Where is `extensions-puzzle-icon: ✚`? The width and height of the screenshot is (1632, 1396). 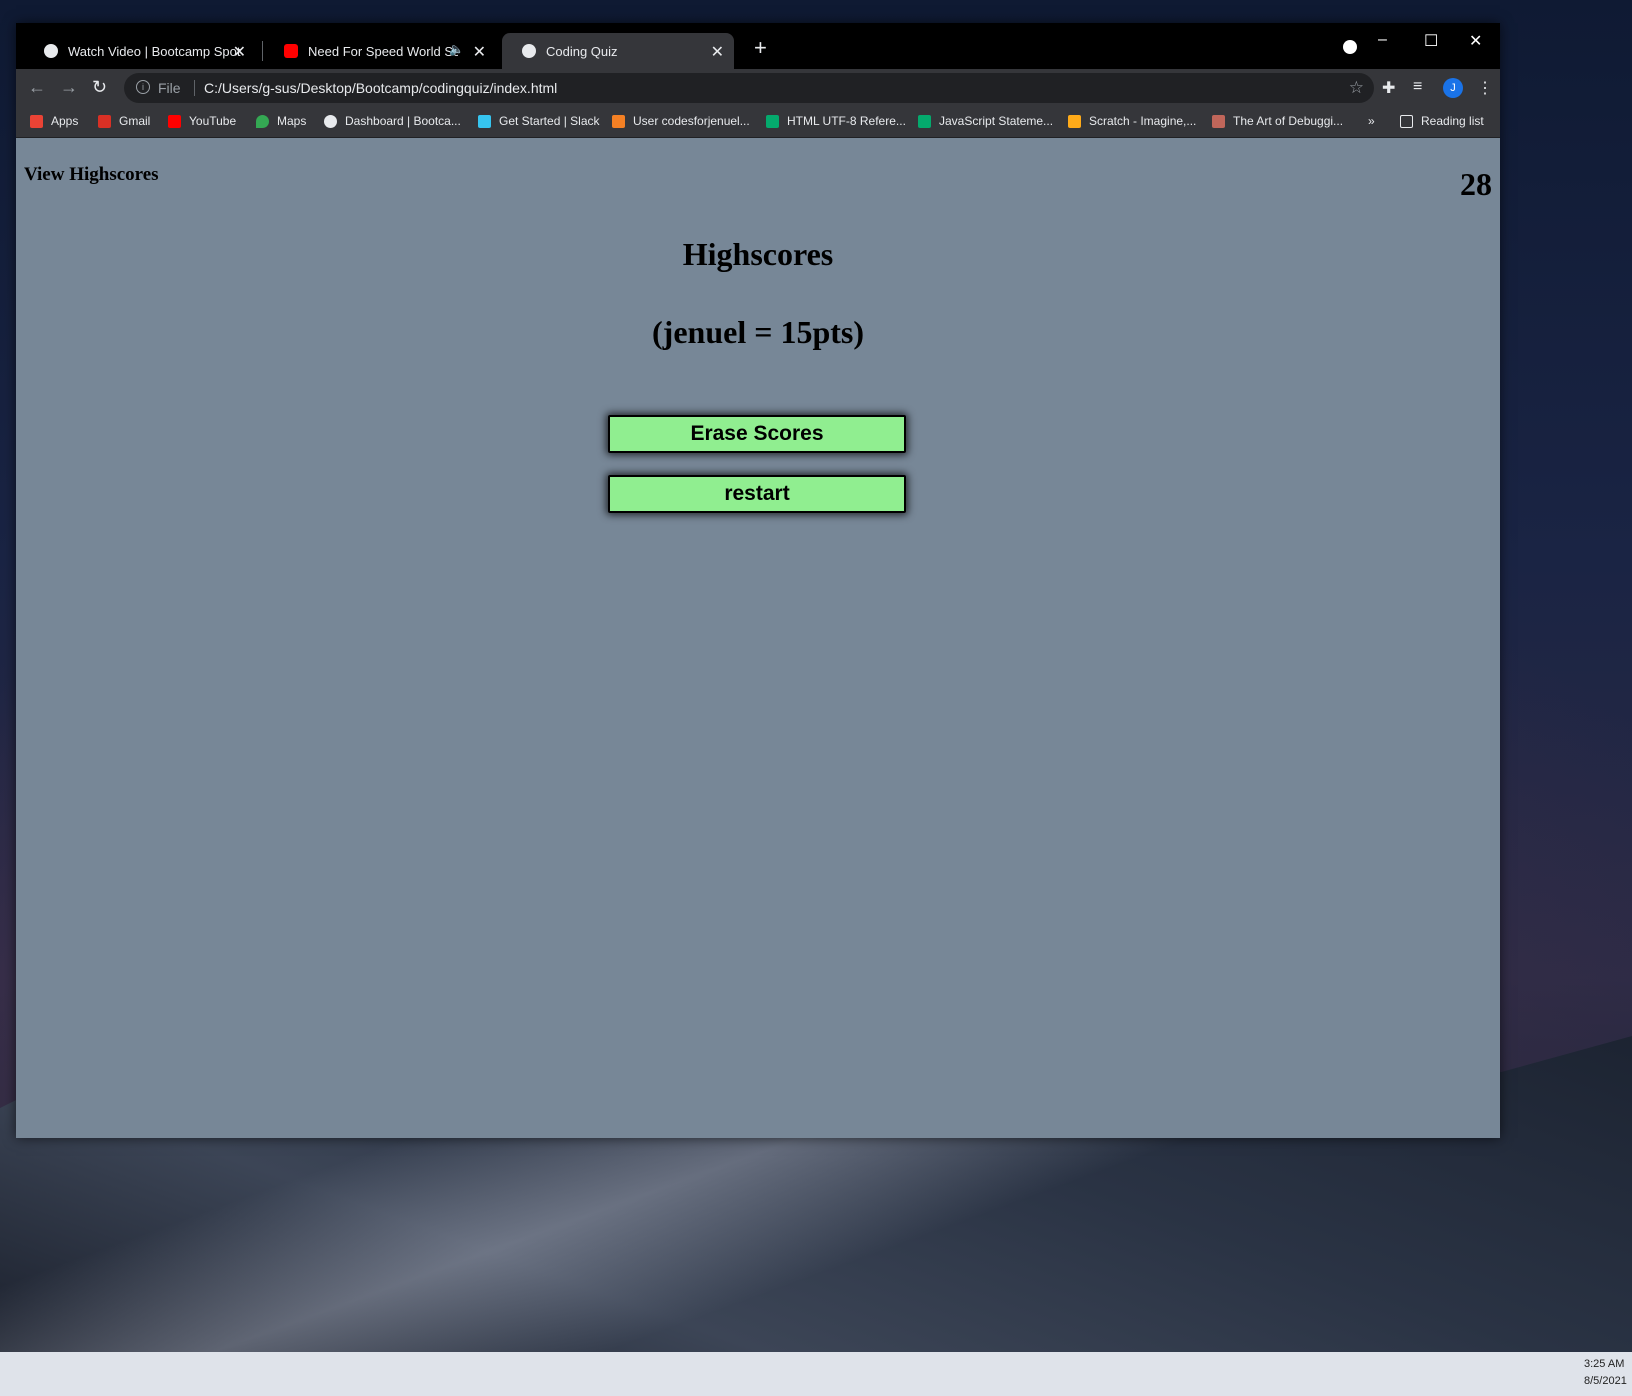 extensions-puzzle-icon: ✚ is located at coordinates (1388, 88).